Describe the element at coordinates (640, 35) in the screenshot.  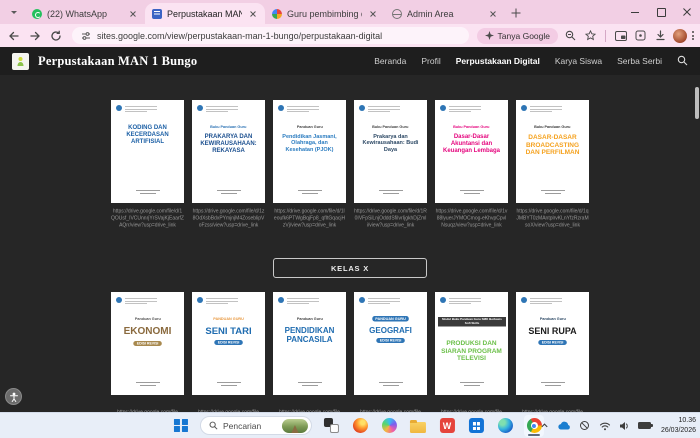
I see `extensions-icon` at that location.